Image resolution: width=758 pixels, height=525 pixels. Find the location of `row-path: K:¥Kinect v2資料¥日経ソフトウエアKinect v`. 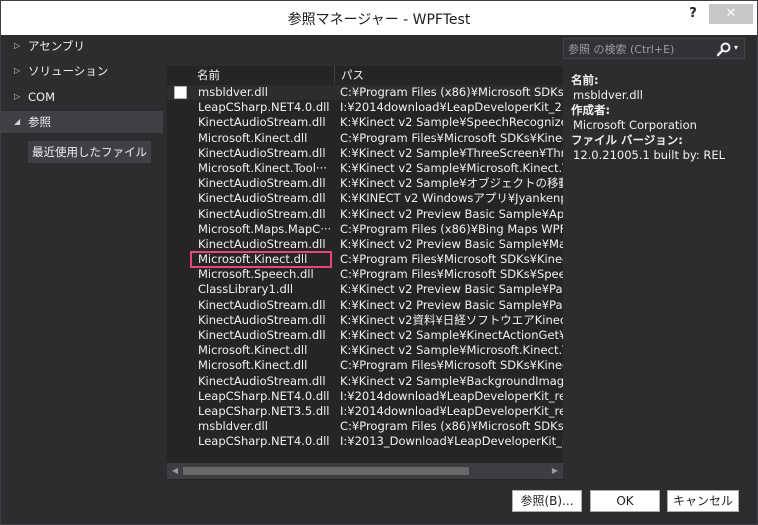

row-path: K:¥Kinect v2資料¥日経ソフトウエアKinect v is located at coordinates (451, 319).